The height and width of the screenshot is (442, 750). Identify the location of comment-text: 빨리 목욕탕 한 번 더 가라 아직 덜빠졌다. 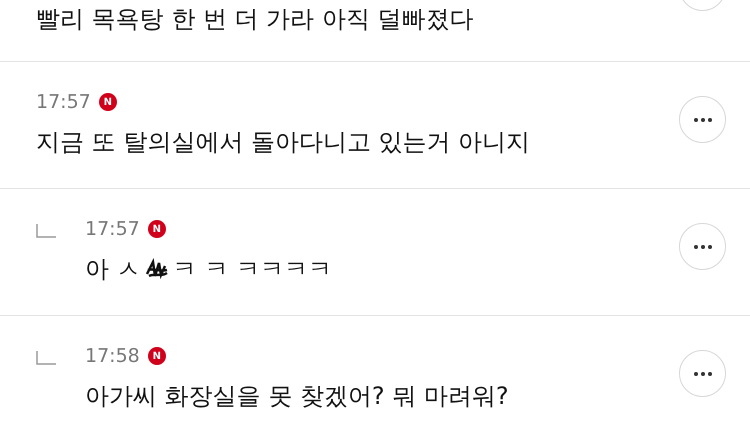
(255, 19).